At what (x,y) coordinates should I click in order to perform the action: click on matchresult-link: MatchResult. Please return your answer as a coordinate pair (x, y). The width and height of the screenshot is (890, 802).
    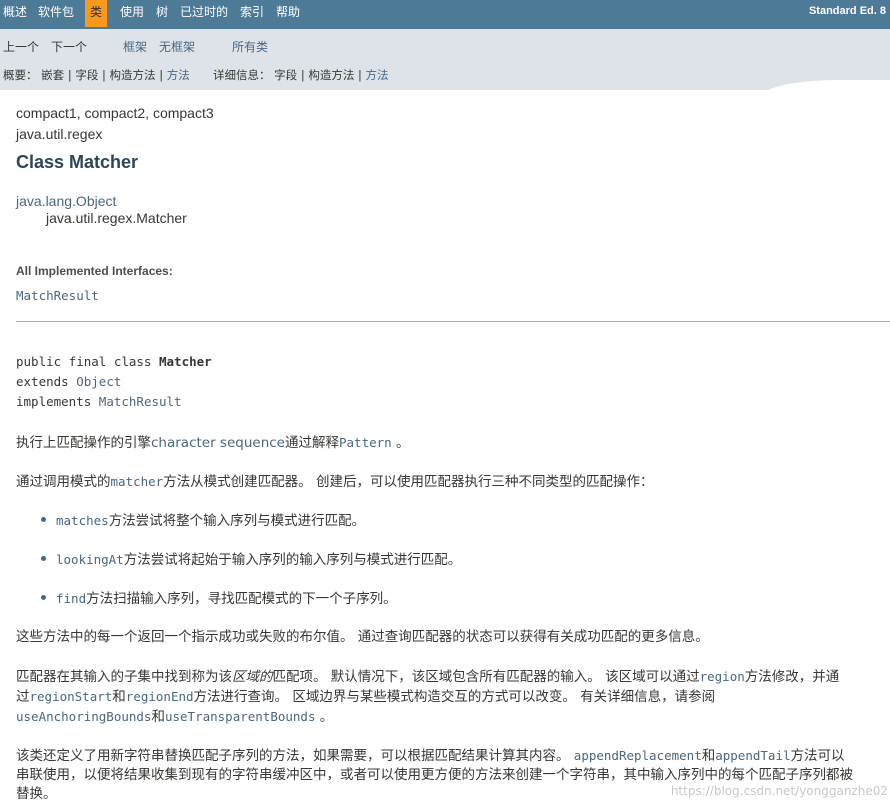
    Looking at the image, I should click on (140, 401).